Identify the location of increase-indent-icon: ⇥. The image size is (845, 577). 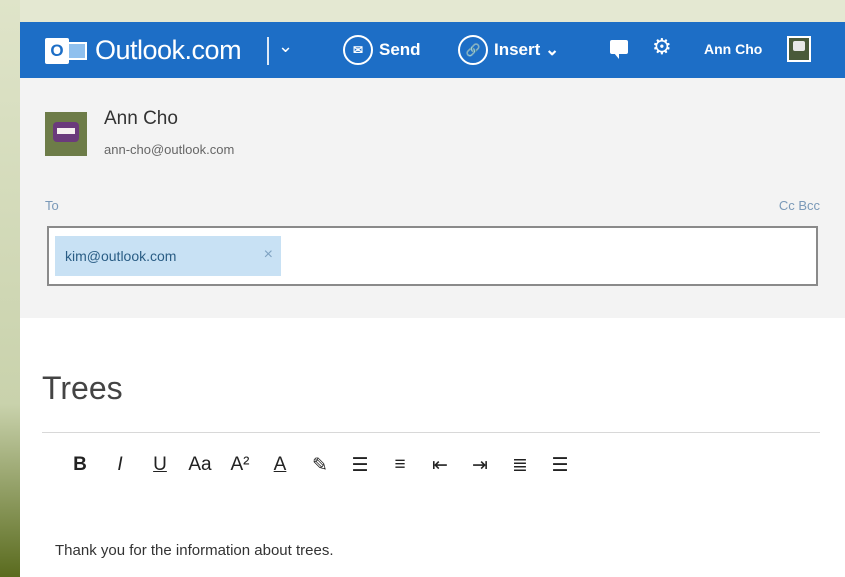
(480, 465).